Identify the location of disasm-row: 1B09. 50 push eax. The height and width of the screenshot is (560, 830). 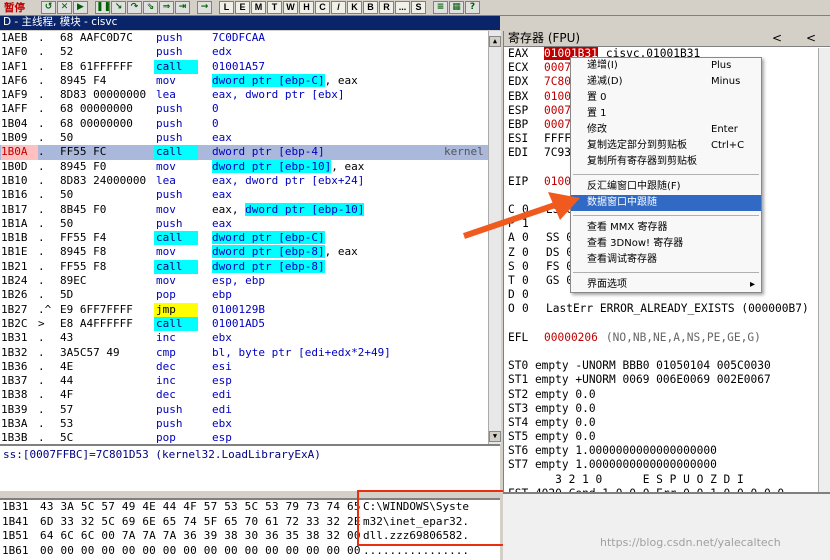
(244, 138).